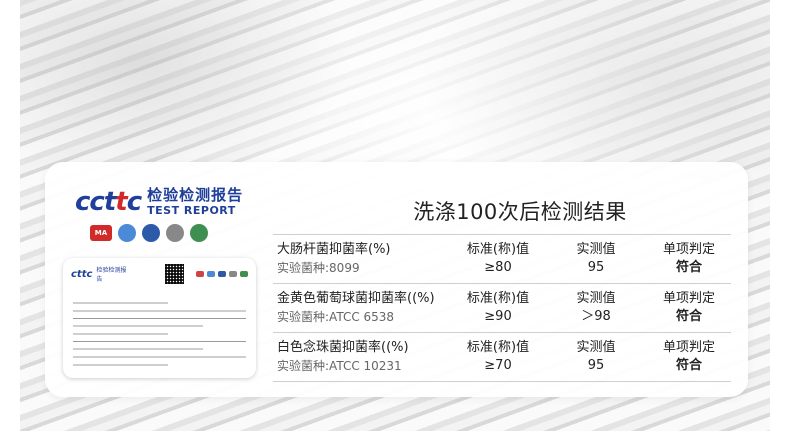 Image resolution: width=790 pixels, height=431 pixels. What do you see at coordinates (334, 249) in the screenshot?
I see `indicator-name: 大肠杆菌抑菌率(%)` at bounding box center [334, 249].